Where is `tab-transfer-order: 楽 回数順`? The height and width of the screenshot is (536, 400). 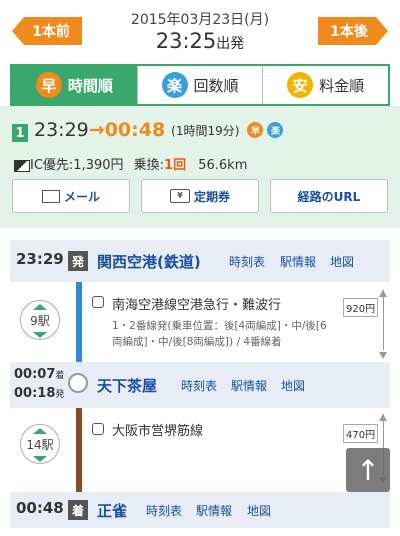
tab-transfer-order: 楽 回数順 is located at coordinates (199, 85).